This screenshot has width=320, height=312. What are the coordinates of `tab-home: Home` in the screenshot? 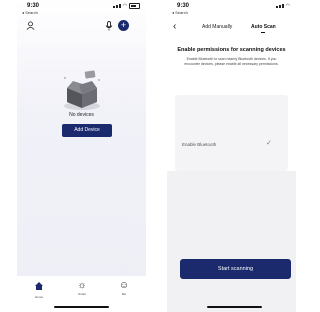 It's located at (39, 290).